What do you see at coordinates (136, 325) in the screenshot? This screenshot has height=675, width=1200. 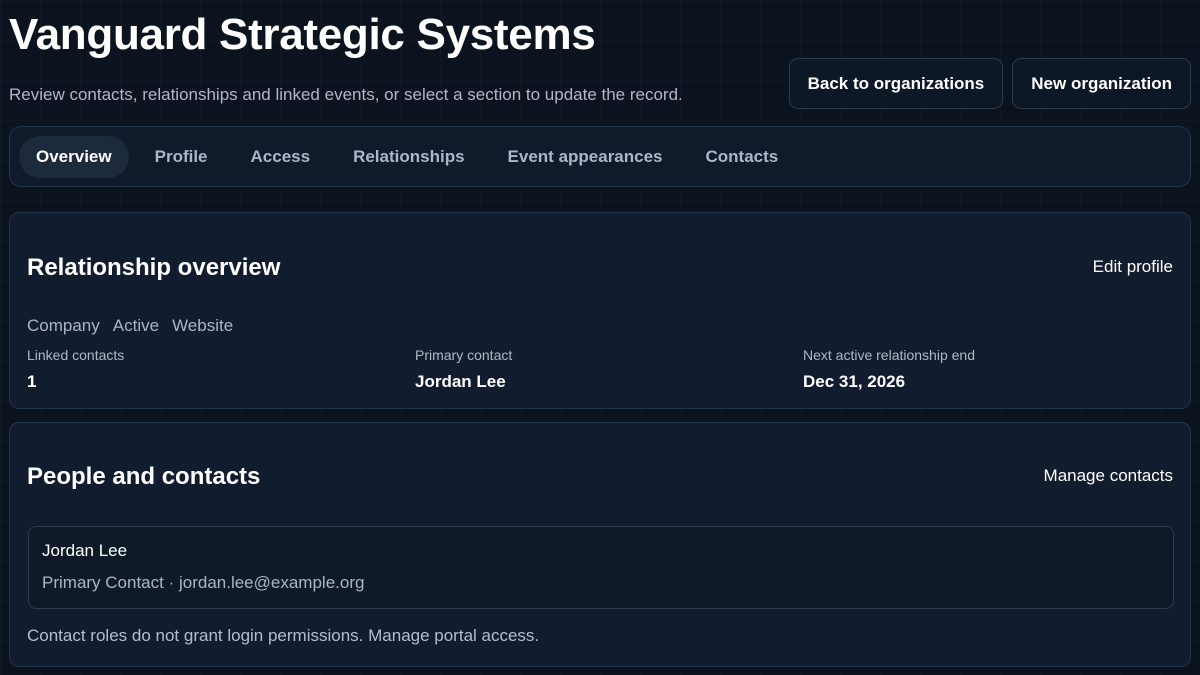 I see `tag-status: Active` at bounding box center [136, 325].